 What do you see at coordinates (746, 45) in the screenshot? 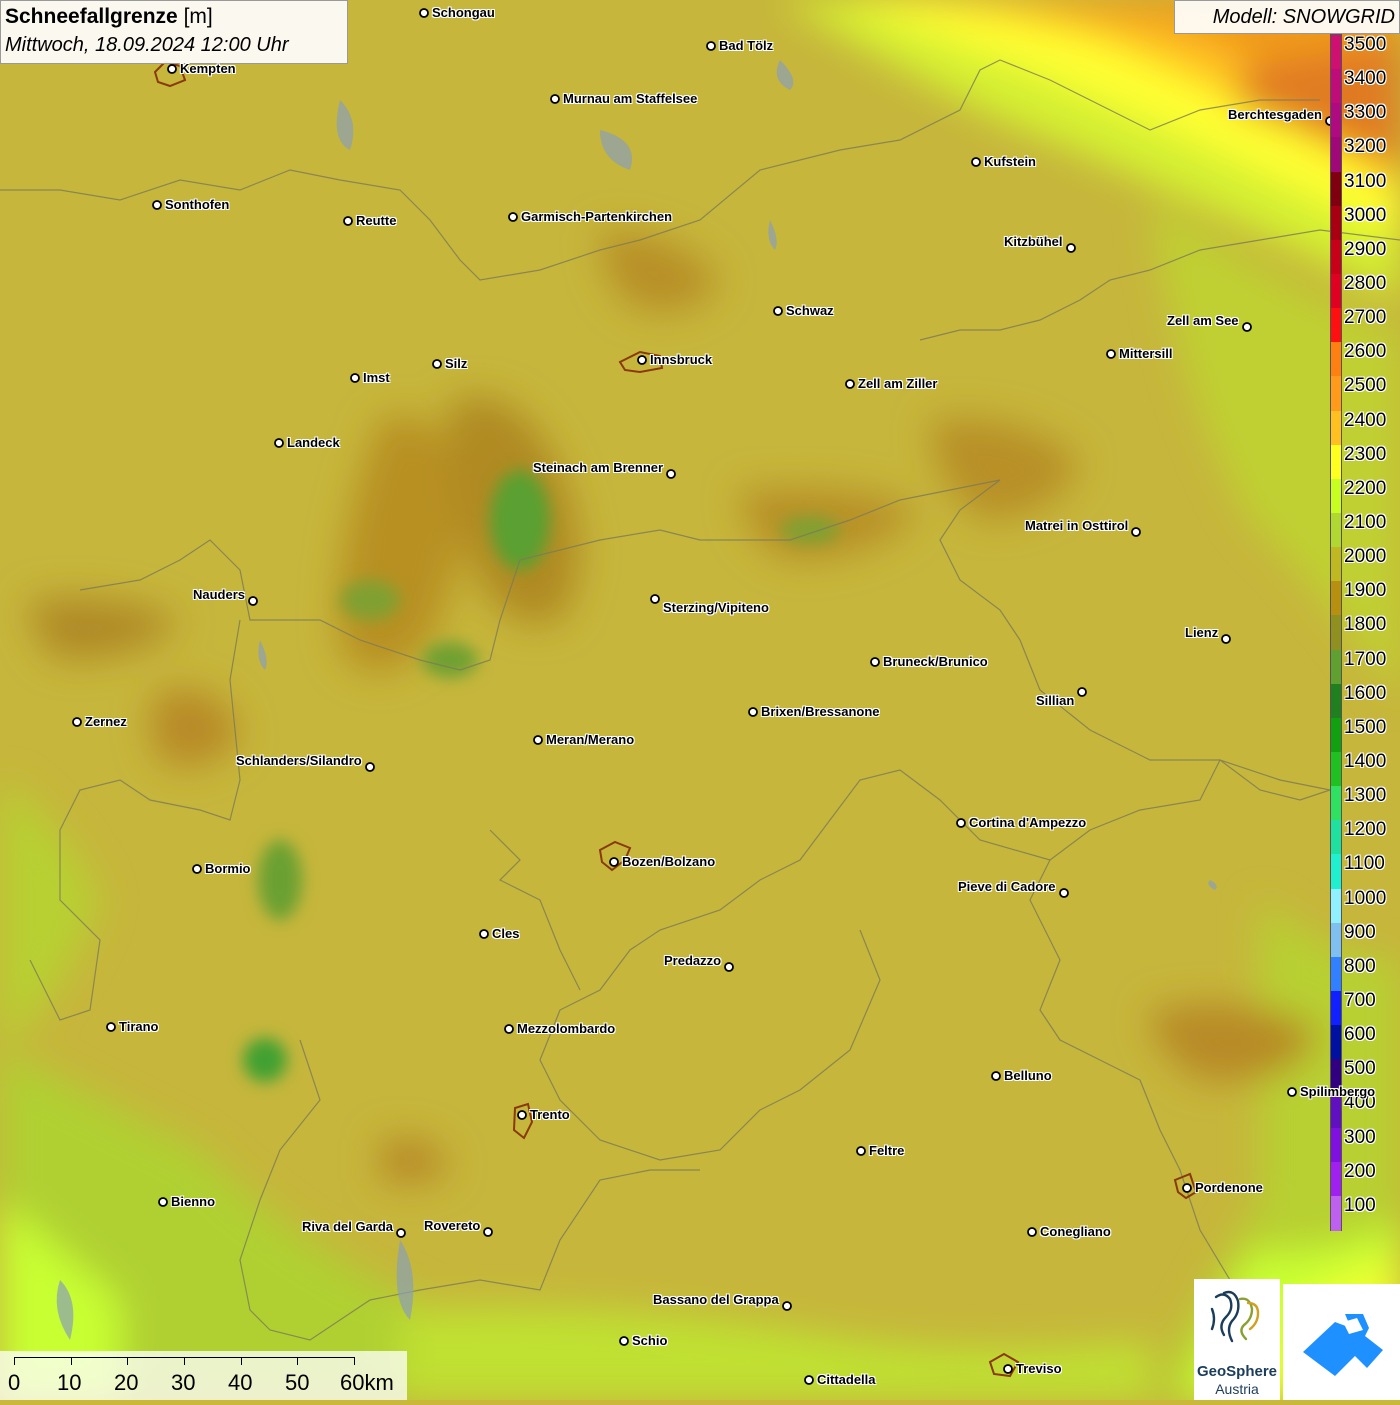
I see `city-label: Bad Tölz` at bounding box center [746, 45].